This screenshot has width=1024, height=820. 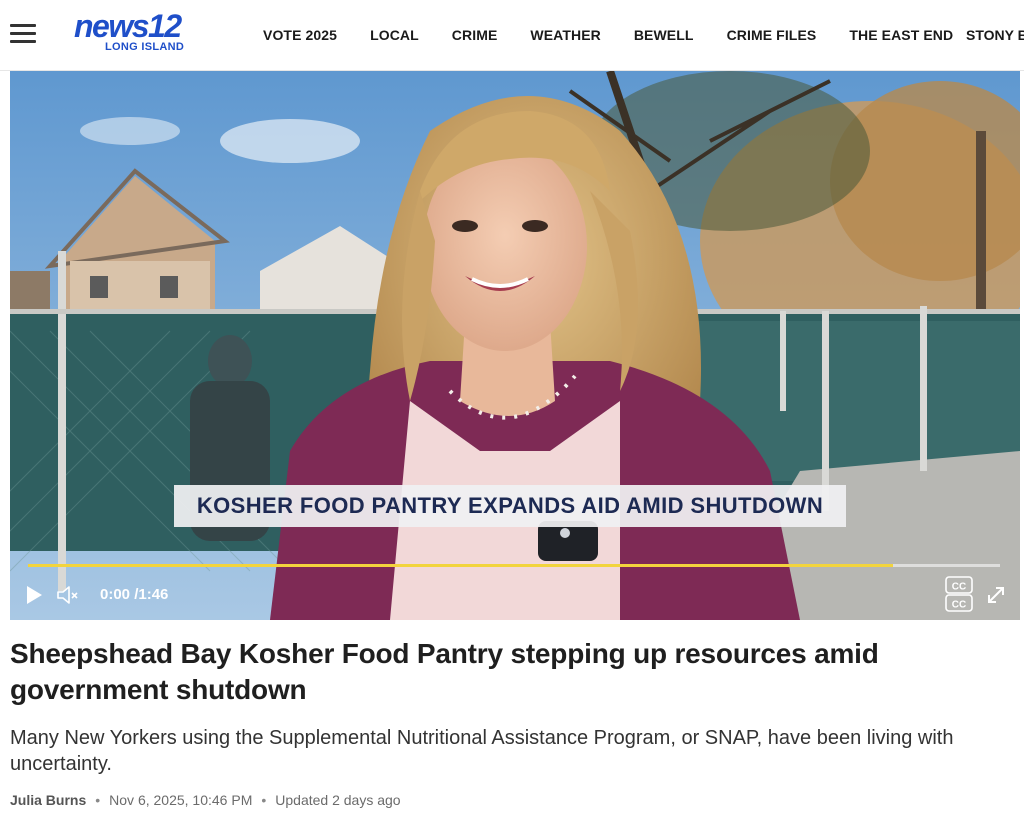 What do you see at coordinates (115, 594) in the screenshot?
I see `video-current-time: 0:00` at bounding box center [115, 594].